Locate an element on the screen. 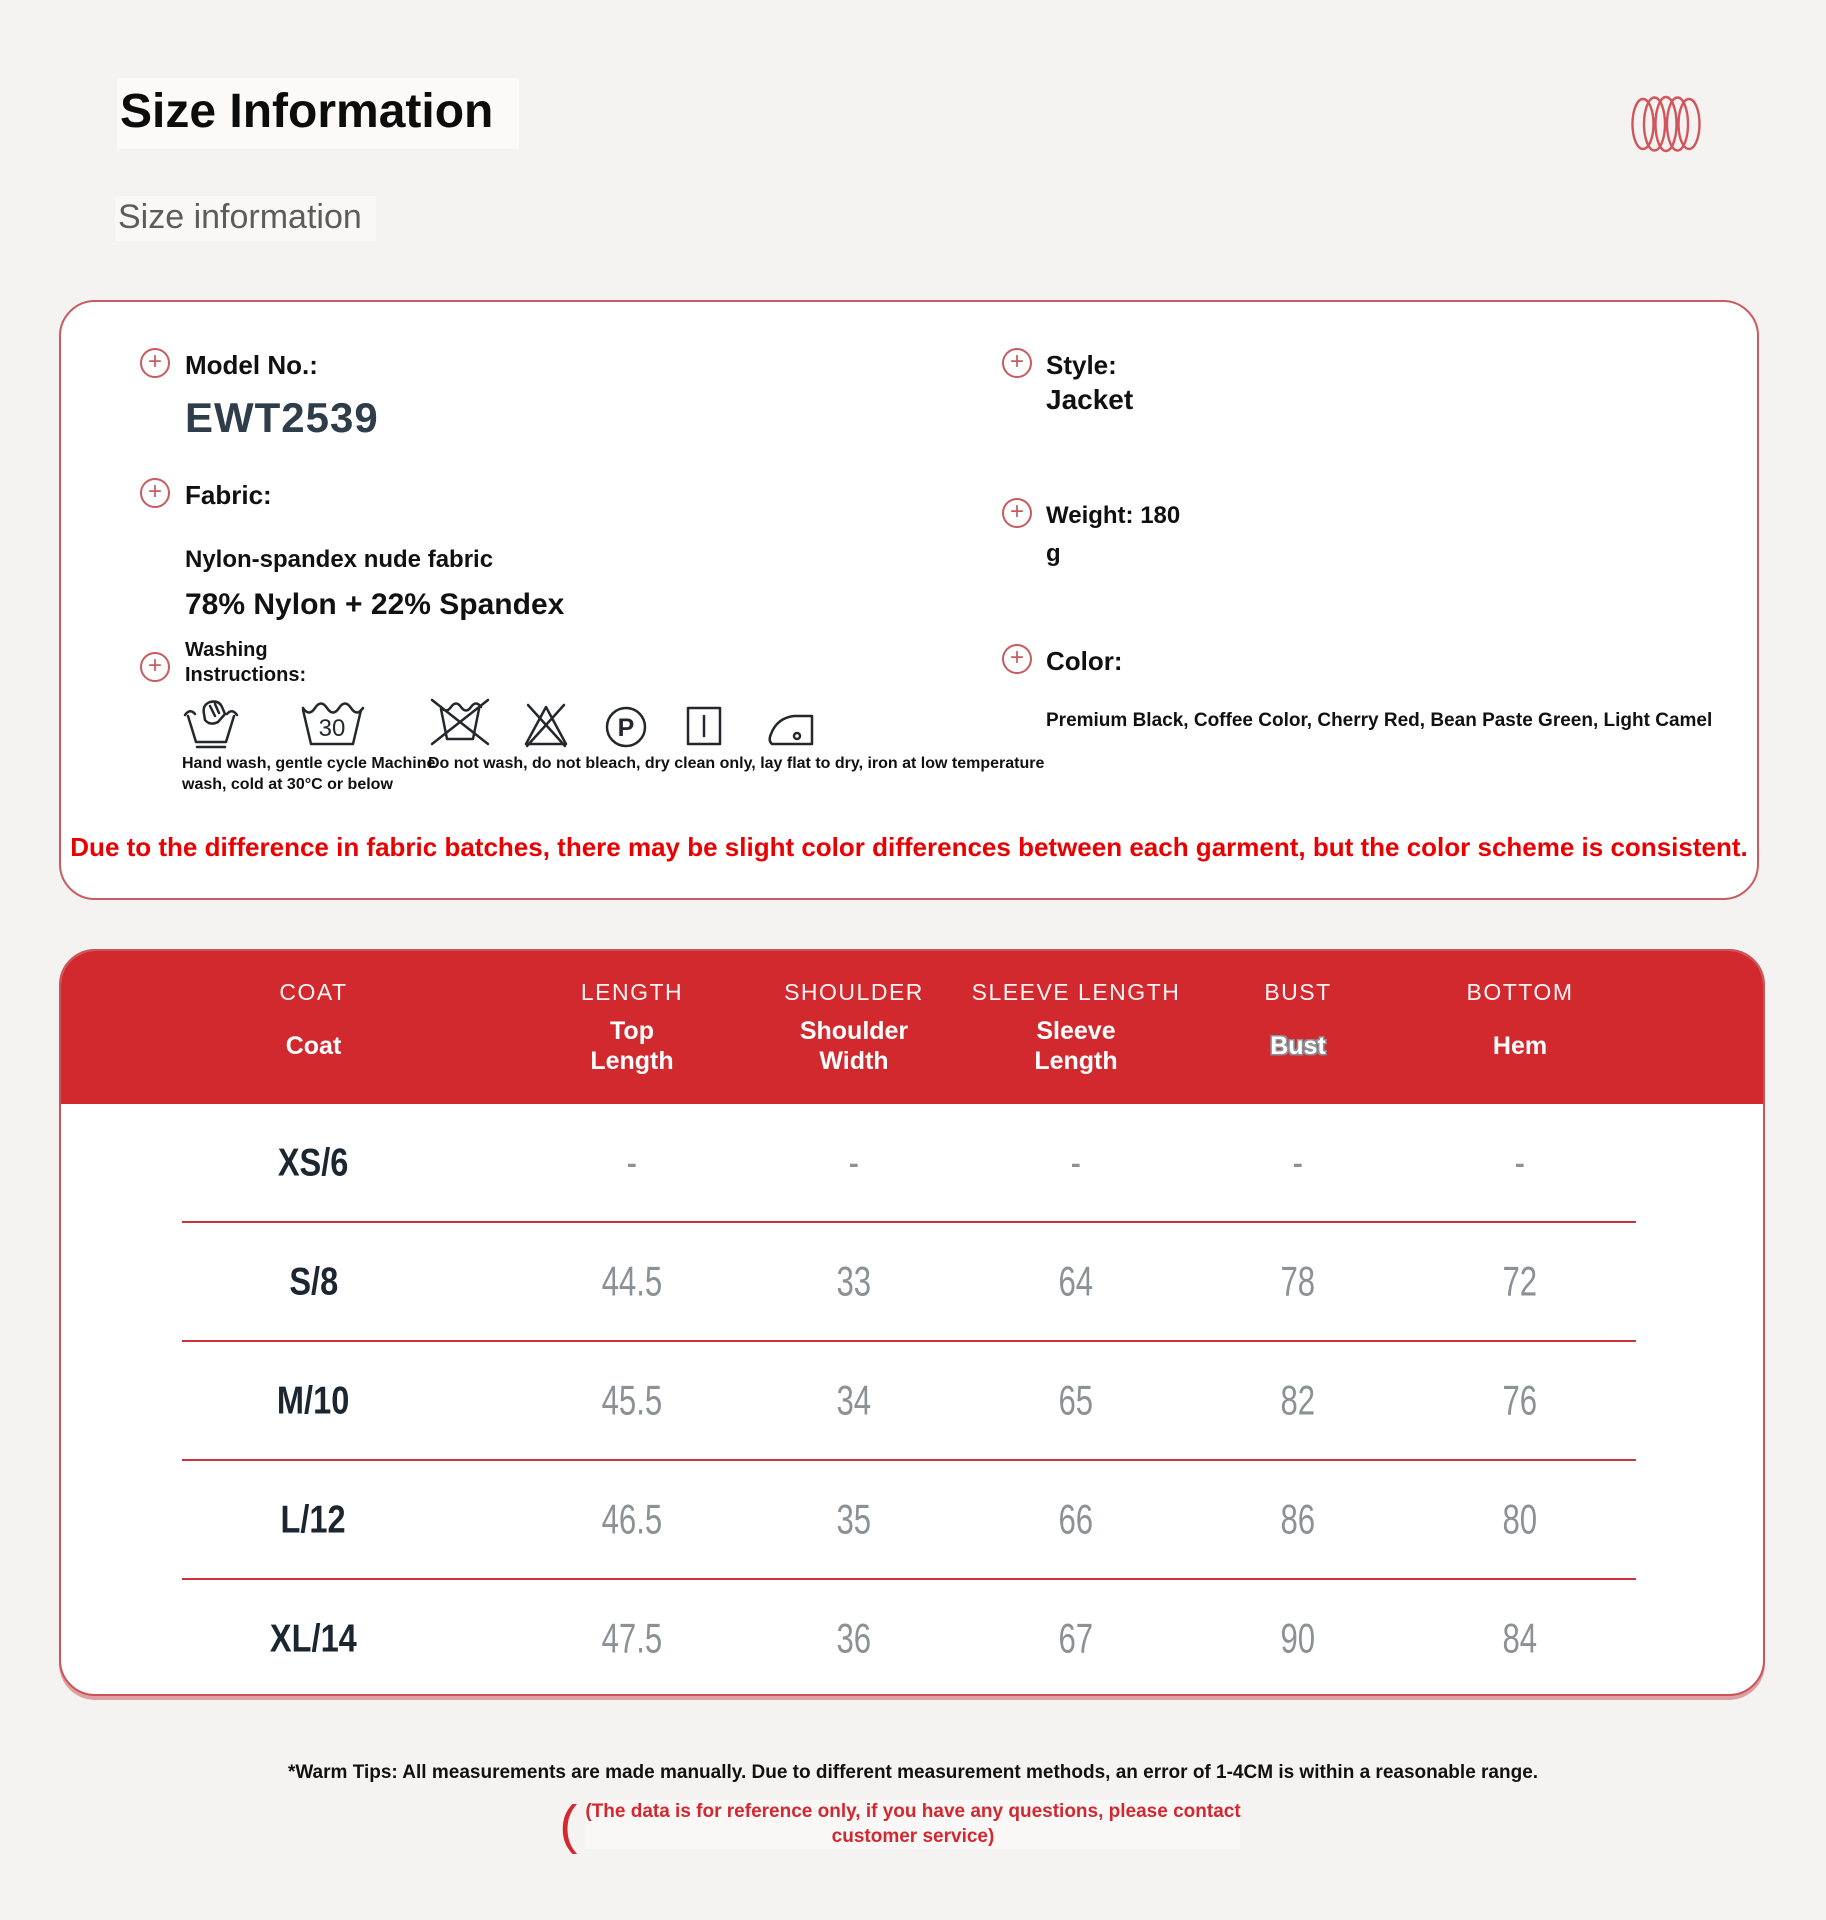 Image resolution: width=1826 pixels, height=1920 pixels. column-header-bust: BUST Bust is located at coordinates (1298, 1019).